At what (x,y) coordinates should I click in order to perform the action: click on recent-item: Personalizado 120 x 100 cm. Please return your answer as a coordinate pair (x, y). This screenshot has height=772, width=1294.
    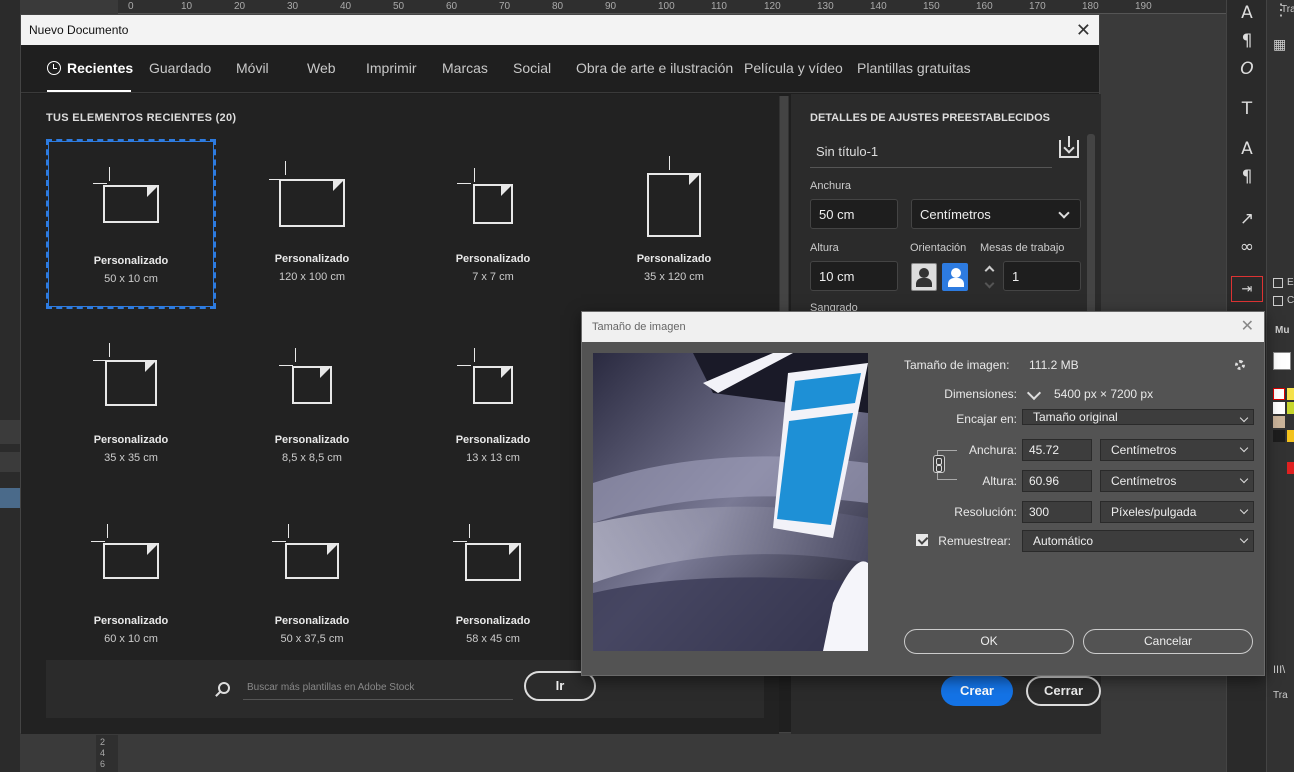
    Looking at the image, I should click on (312, 224).